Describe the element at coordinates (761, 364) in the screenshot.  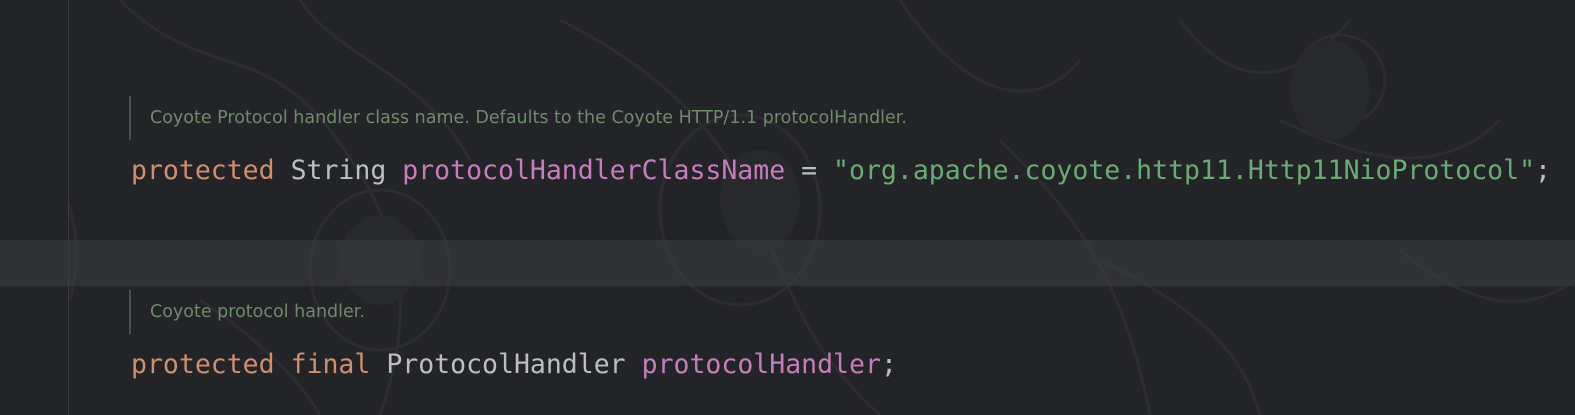
I see `field-name: protocolHandler` at that location.